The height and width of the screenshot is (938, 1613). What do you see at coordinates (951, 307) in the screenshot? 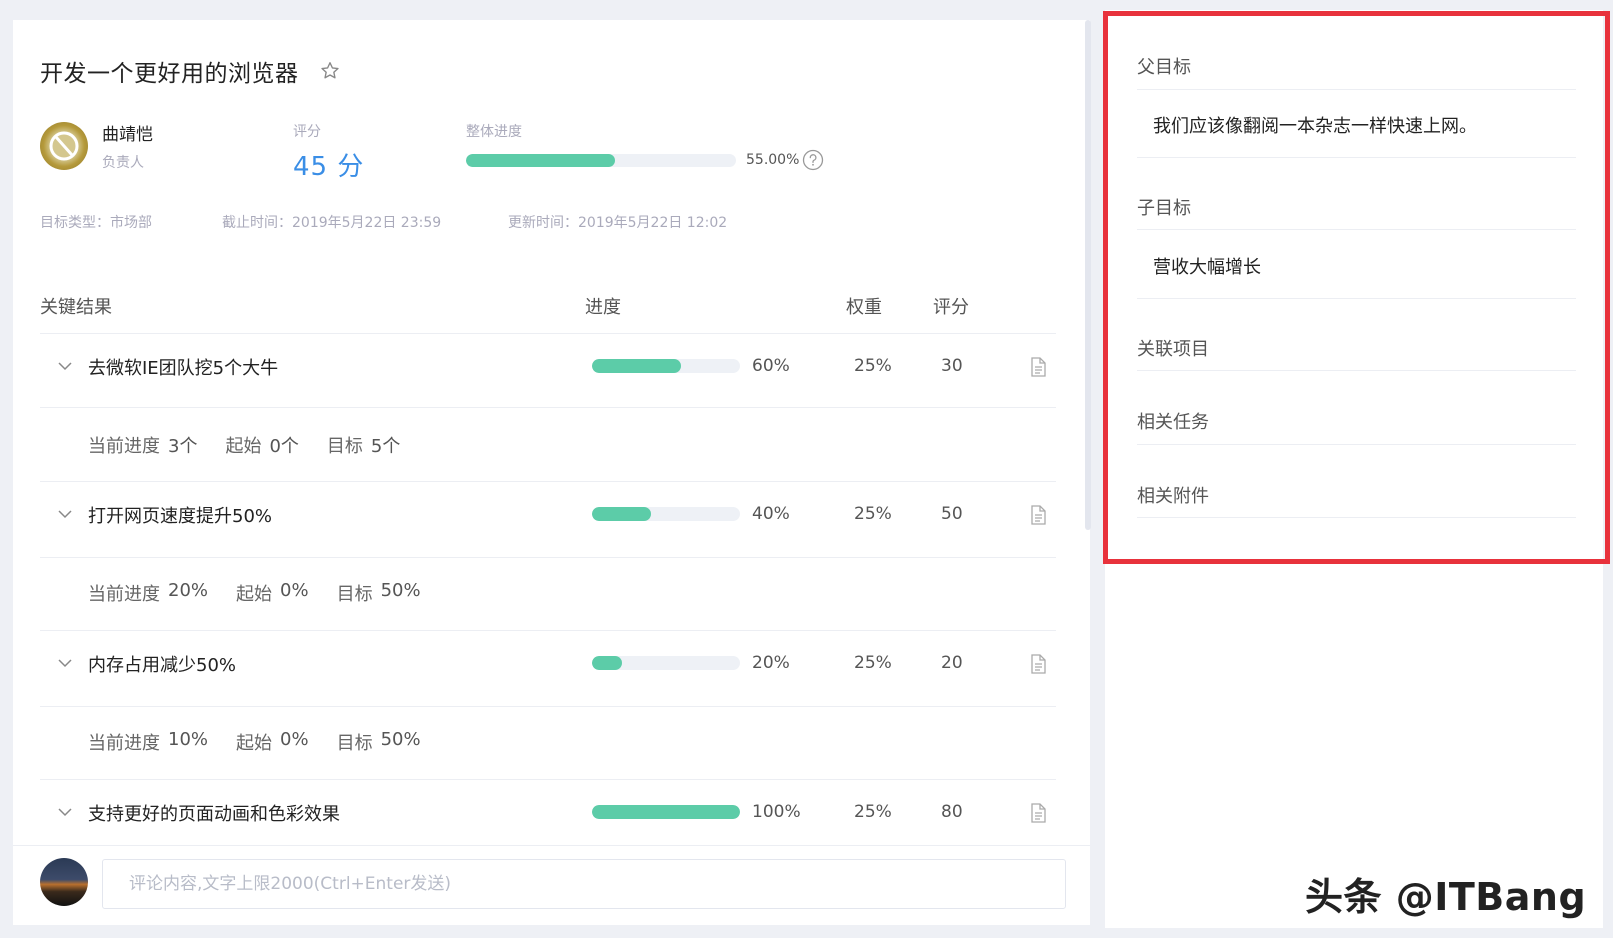
I see `header-score: 评分` at bounding box center [951, 307].